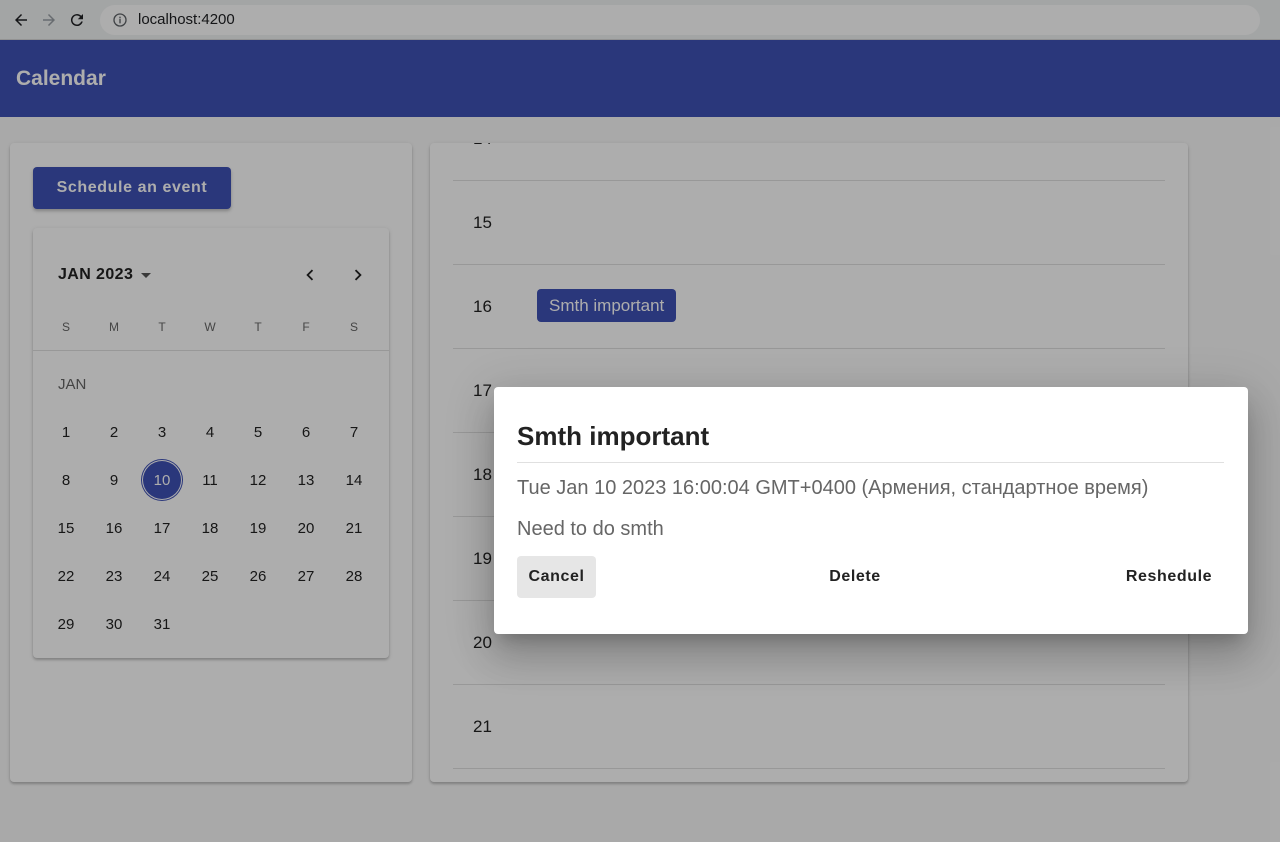 The image size is (1280, 842). What do you see at coordinates (613, 436) in the screenshot?
I see `dialog-title: Smth important` at bounding box center [613, 436].